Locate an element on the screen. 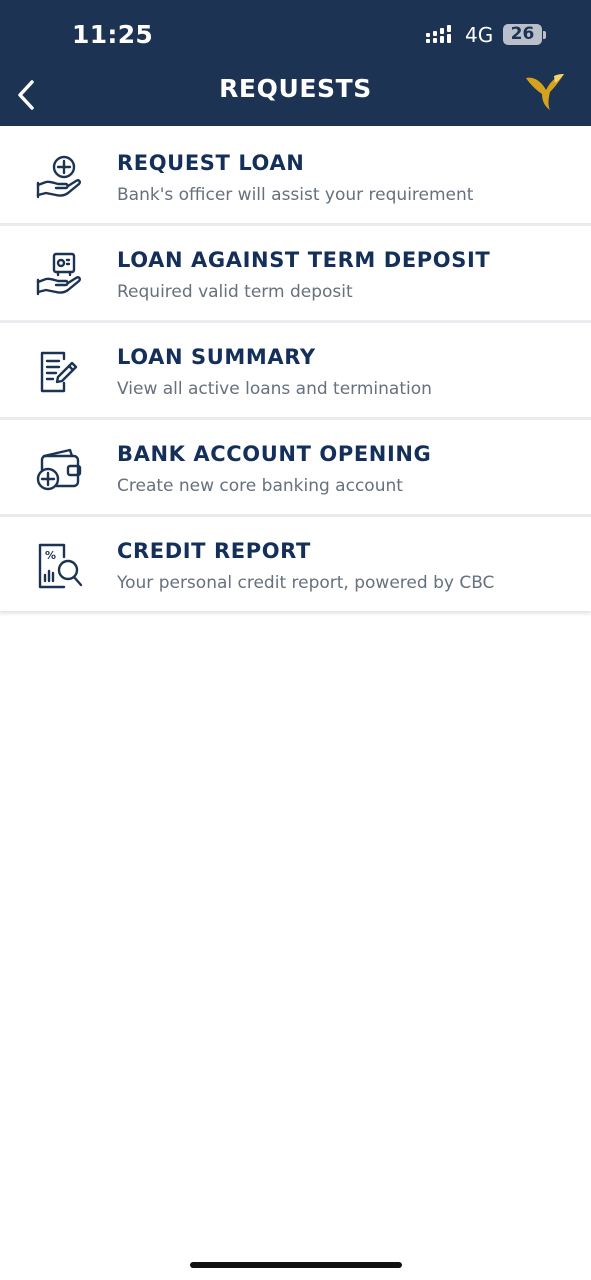 The height and width of the screenshot is (1280, 591). item-title: LOAN SUMMARY is located at coordinates (216, 357).